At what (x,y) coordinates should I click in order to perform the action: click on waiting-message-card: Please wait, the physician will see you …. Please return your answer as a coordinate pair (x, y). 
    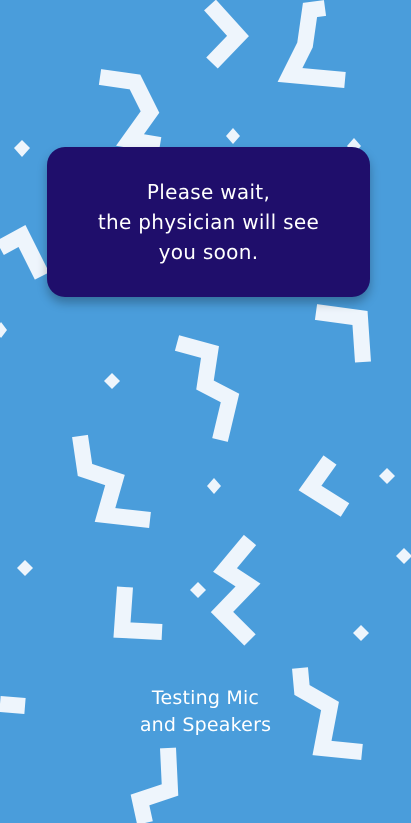
    Looking at the image, I should click on (208, 222).